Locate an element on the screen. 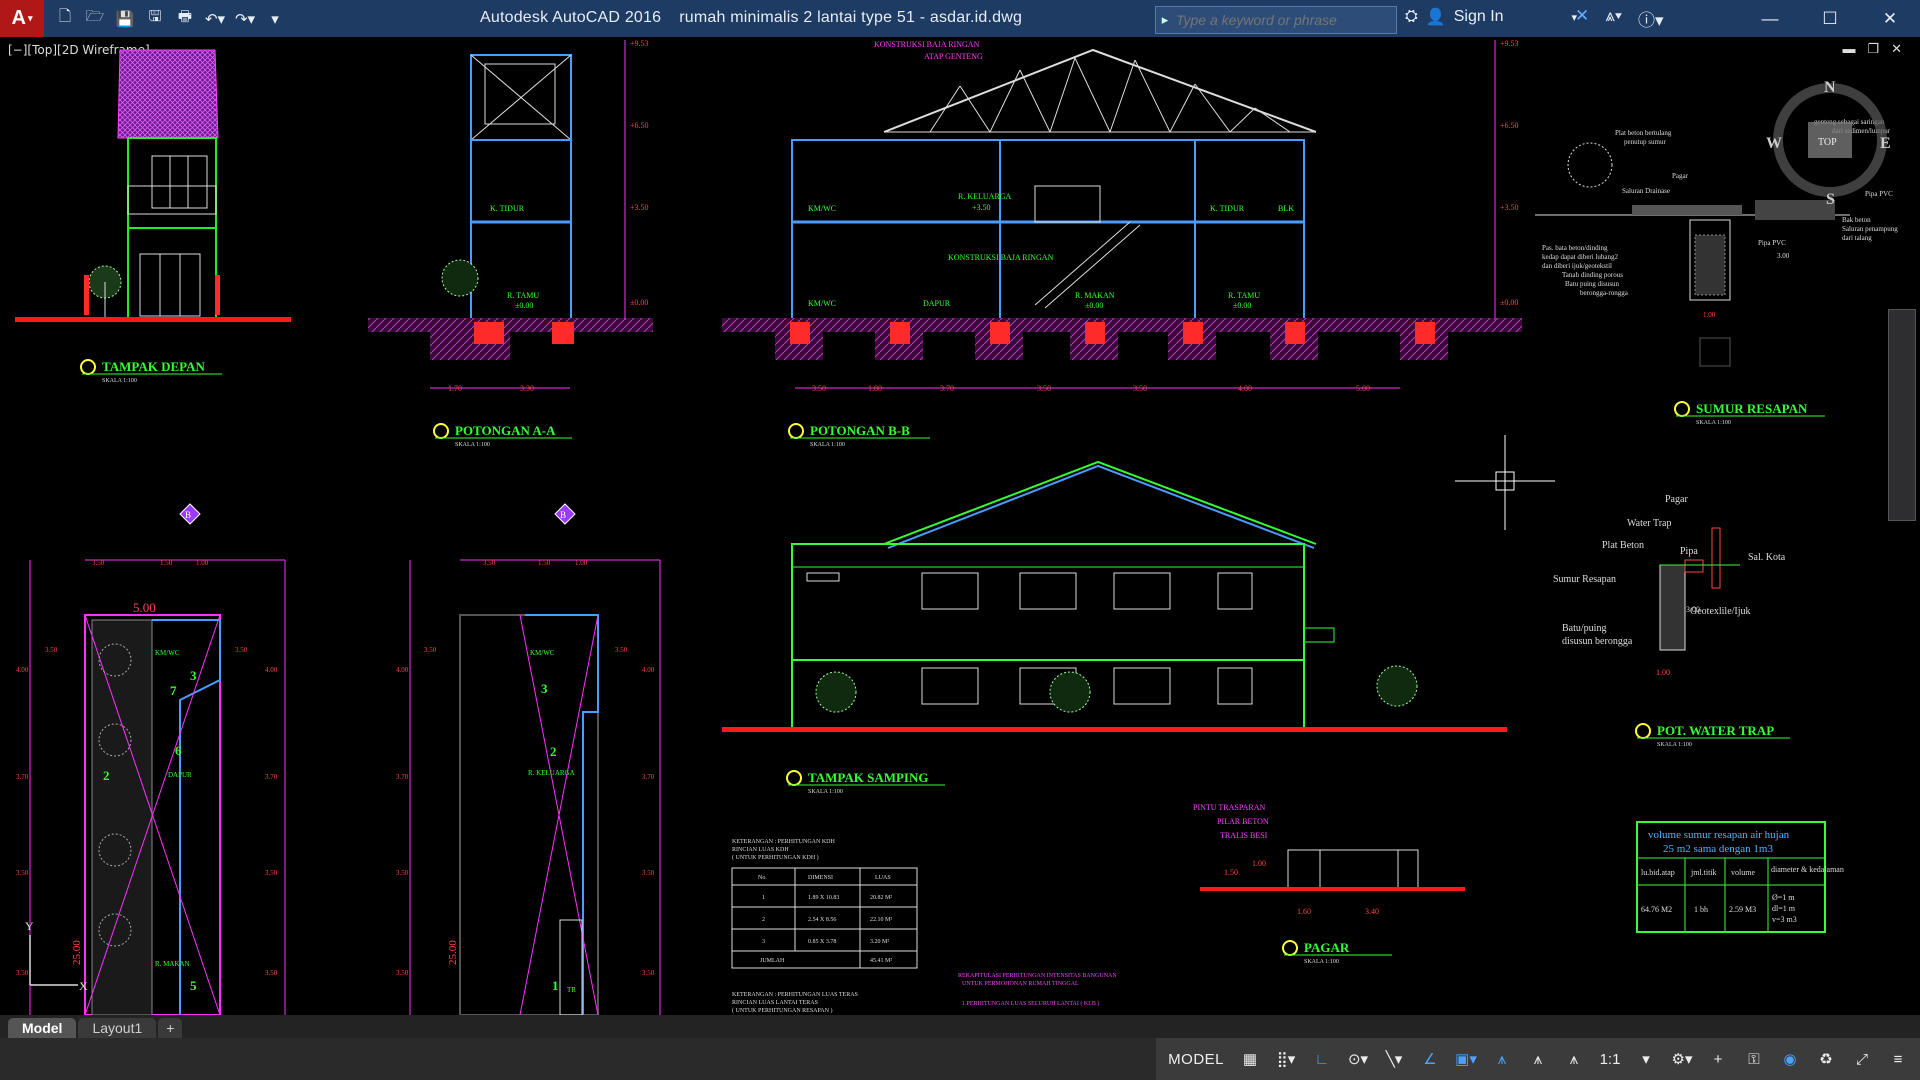  svg-text: 5 is located at coordinates (193, 985).